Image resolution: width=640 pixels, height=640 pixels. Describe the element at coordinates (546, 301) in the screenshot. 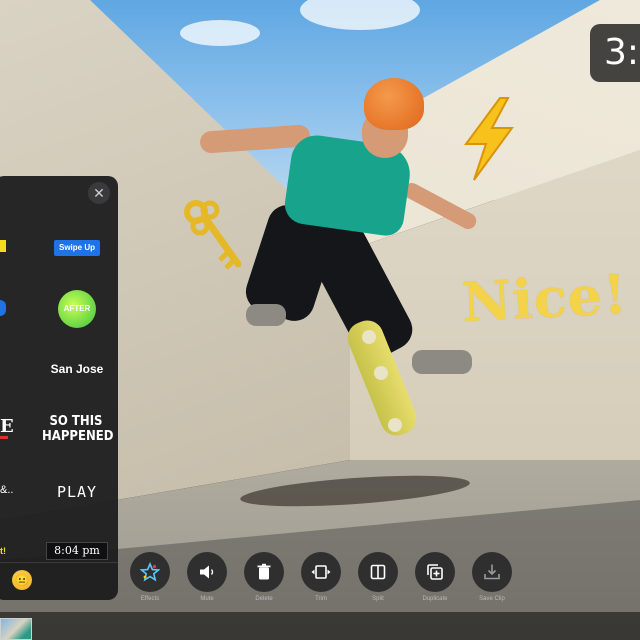

I see `nice-text-sticker: Nice!` at that location.